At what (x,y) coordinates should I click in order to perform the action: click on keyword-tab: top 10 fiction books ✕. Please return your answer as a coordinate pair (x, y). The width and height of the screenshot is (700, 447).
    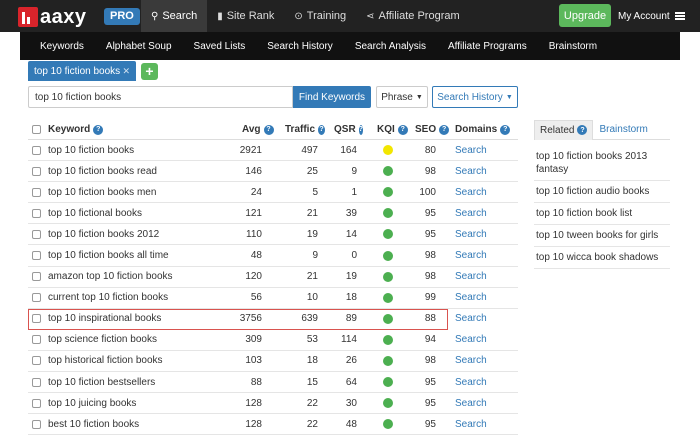
    Looking at the image, I should click on (82, 71).